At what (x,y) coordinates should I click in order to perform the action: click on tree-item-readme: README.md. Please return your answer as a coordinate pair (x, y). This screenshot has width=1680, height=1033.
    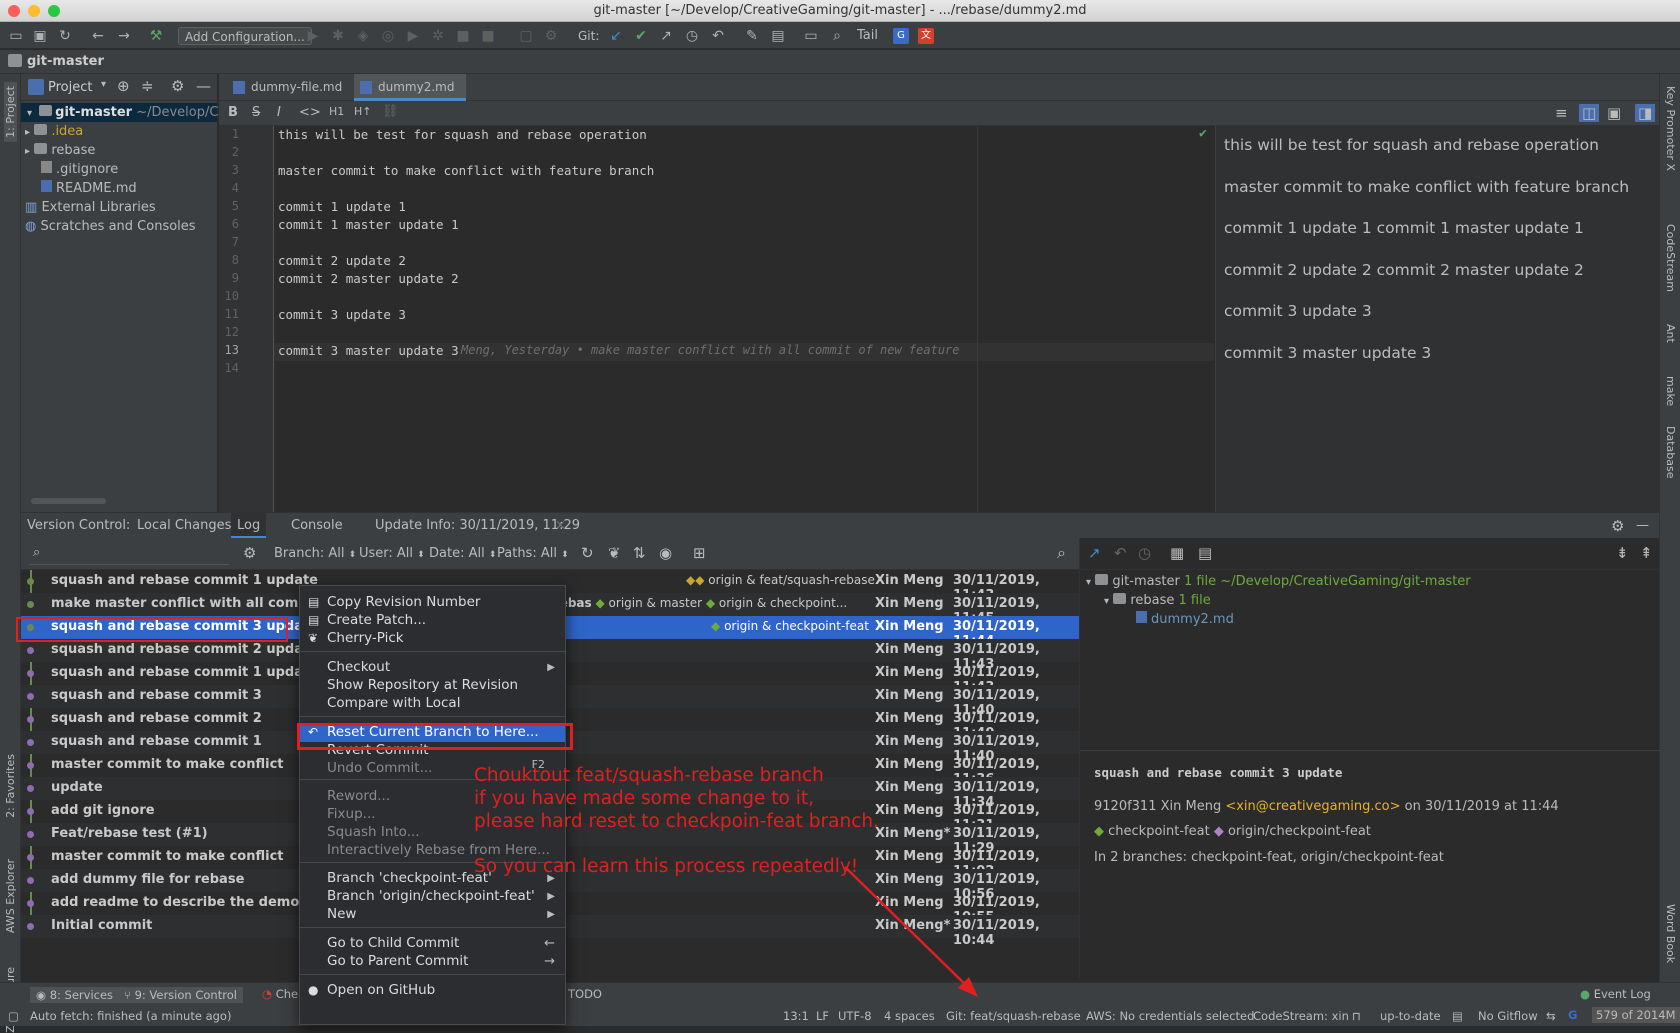
    Looking at the image, I should click on (89, 188).